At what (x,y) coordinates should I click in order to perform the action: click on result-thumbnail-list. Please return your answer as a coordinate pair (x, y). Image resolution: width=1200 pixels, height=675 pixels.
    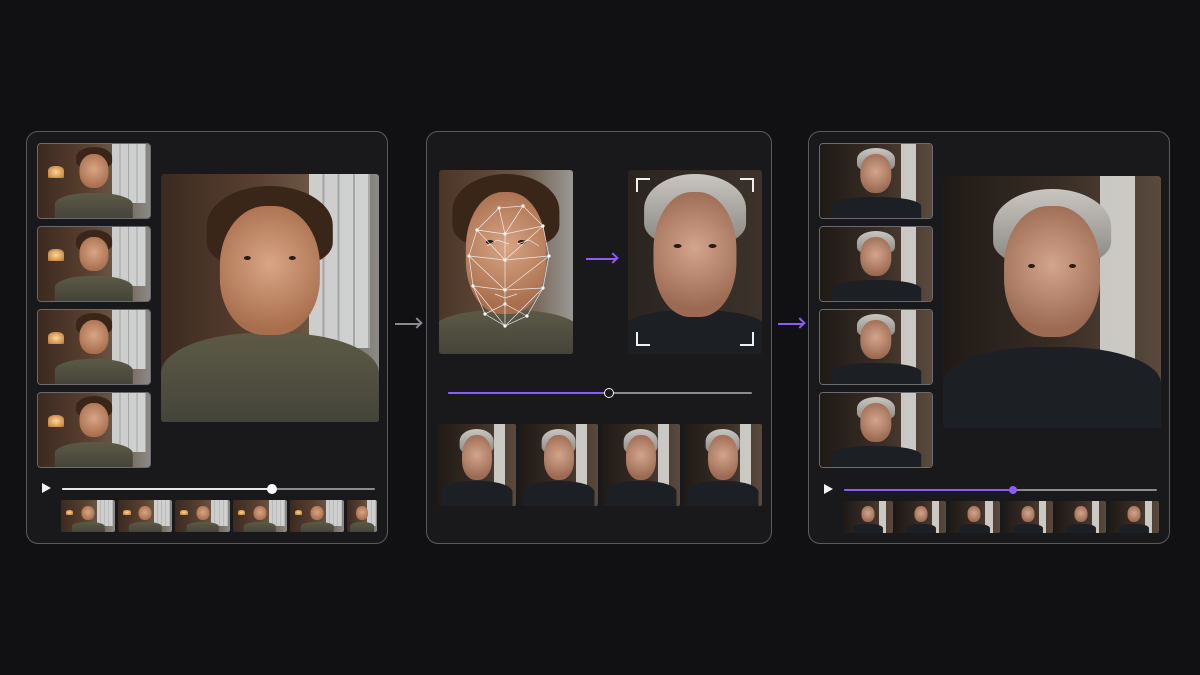
    Looking at the image, I should click on (876, 305).